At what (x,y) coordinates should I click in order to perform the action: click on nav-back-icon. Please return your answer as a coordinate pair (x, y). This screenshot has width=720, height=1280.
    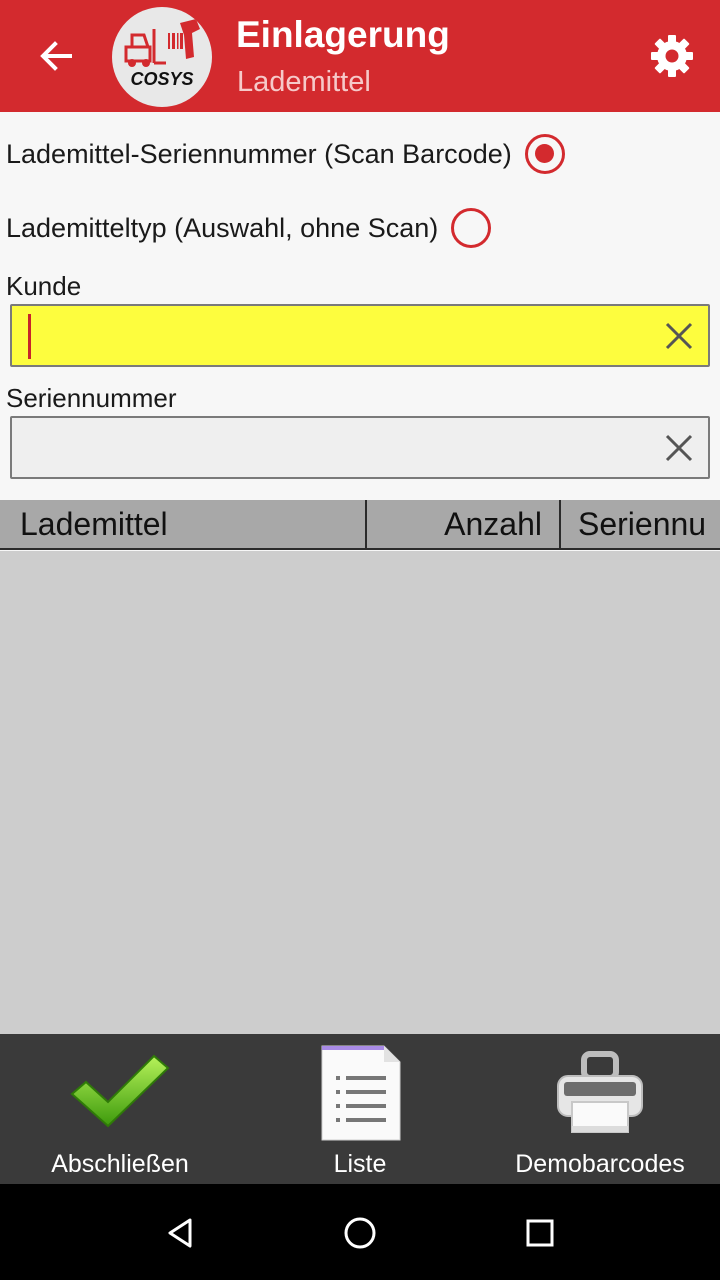
    Looking at the image, I should click on (180, 1233).